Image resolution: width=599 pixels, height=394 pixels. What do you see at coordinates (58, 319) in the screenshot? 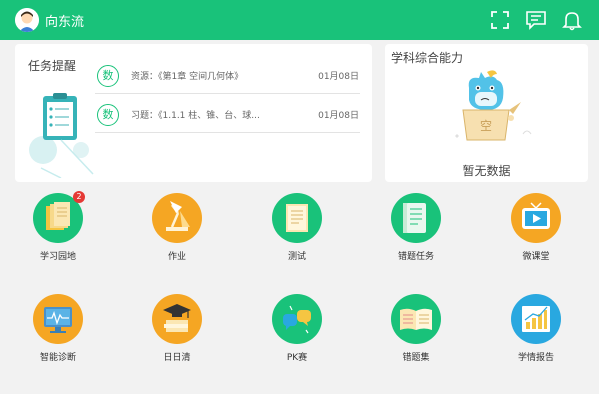
I see `diagnosis-monitor-icon` at bounding box center [58, 319].